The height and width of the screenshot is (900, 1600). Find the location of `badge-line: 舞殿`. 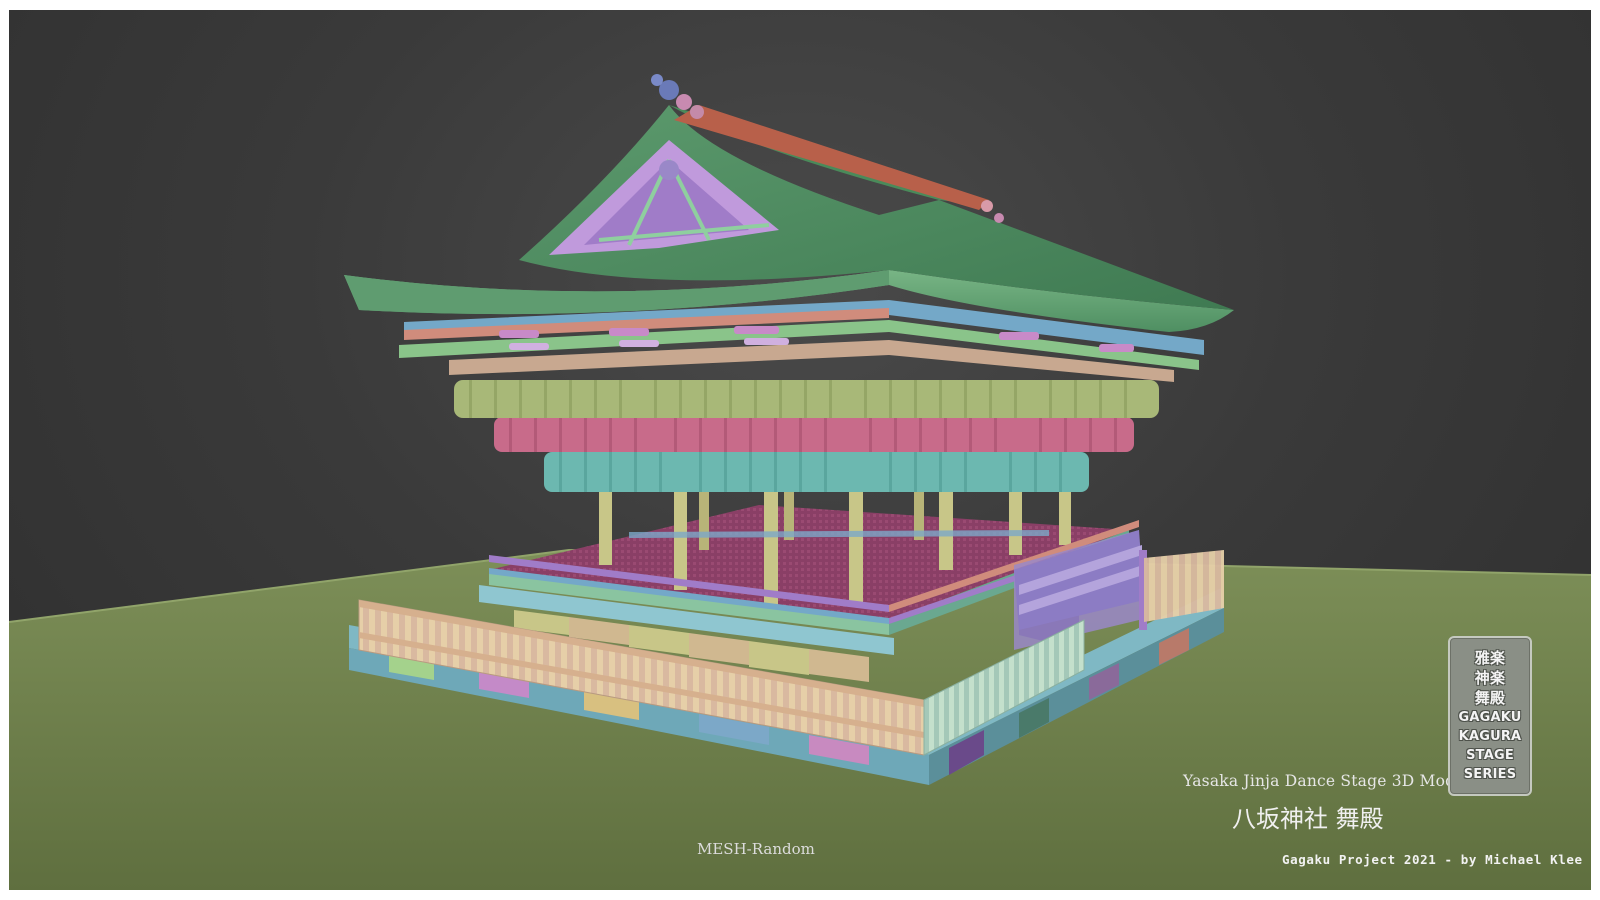

badge-line: 舞殿 is located at coordinates (1490, 698).